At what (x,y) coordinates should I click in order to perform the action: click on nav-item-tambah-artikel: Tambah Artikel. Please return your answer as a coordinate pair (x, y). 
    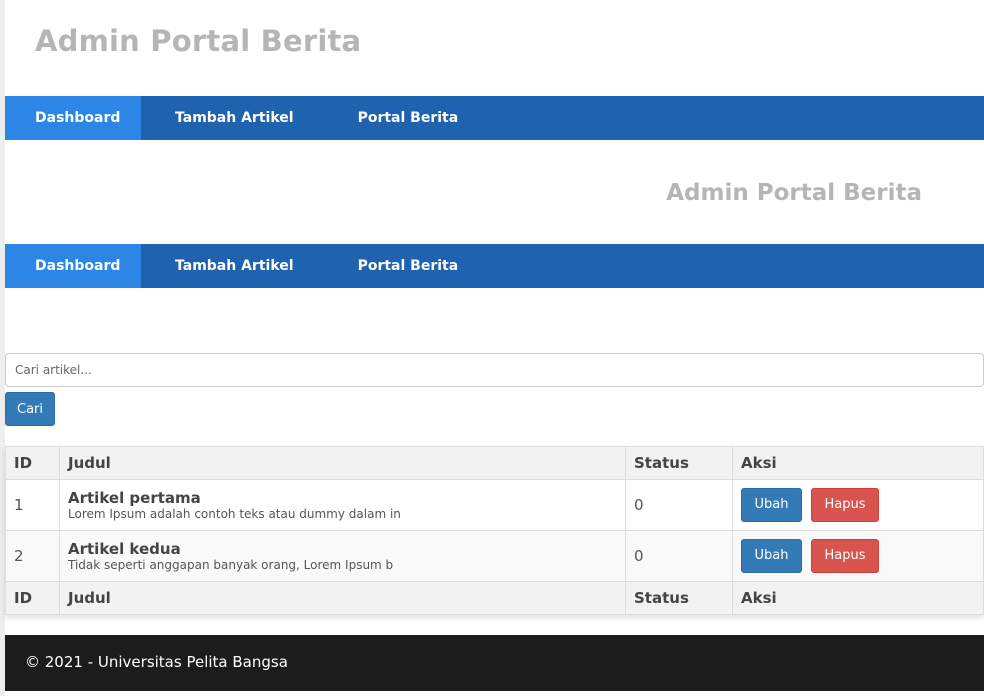
    Looking at the image, I should click on (234, 118).